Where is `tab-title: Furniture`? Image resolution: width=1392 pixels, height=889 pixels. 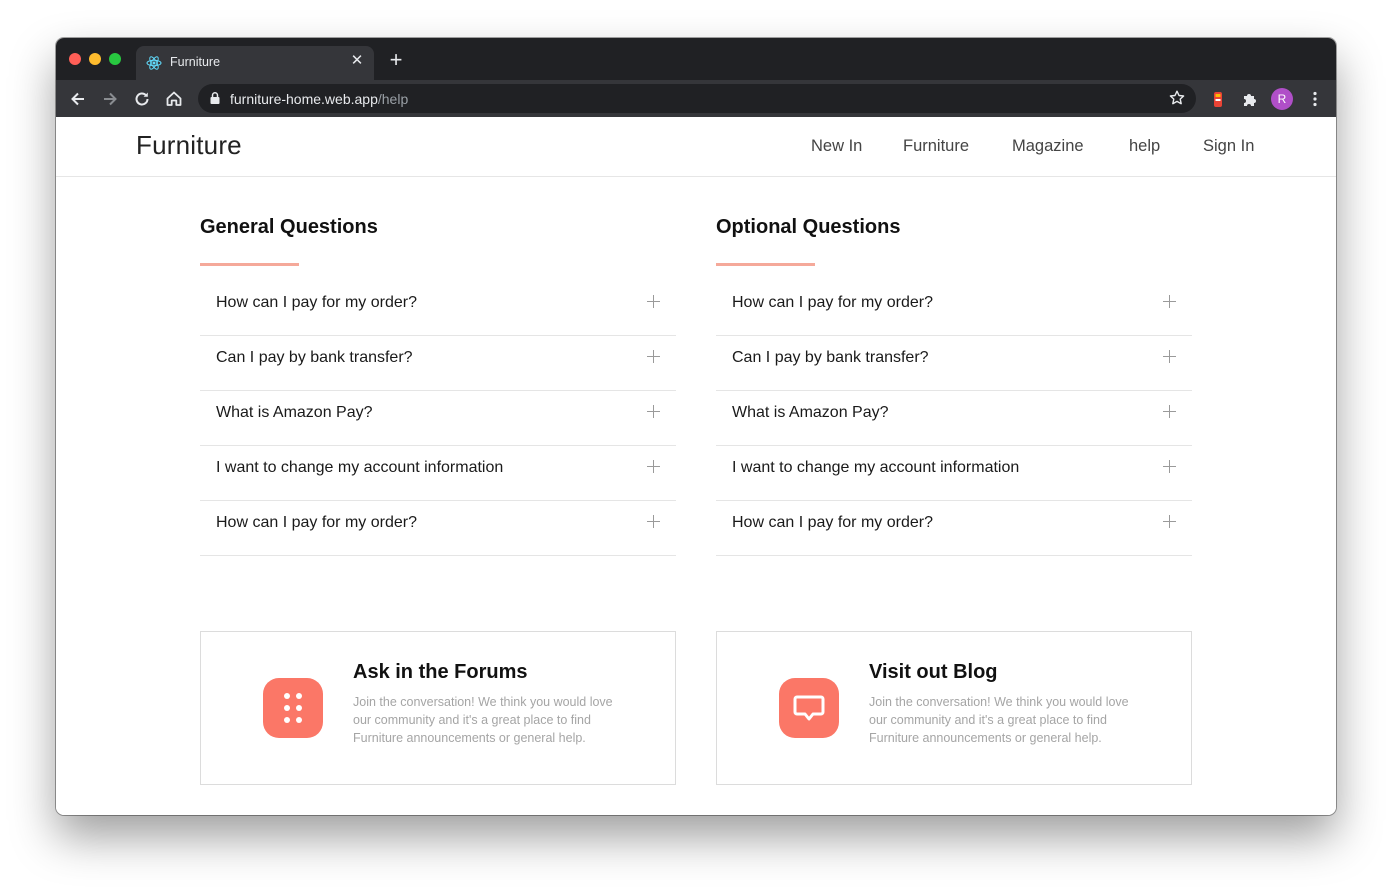 tab-title: Furniture is located at coordinates (195, 62).